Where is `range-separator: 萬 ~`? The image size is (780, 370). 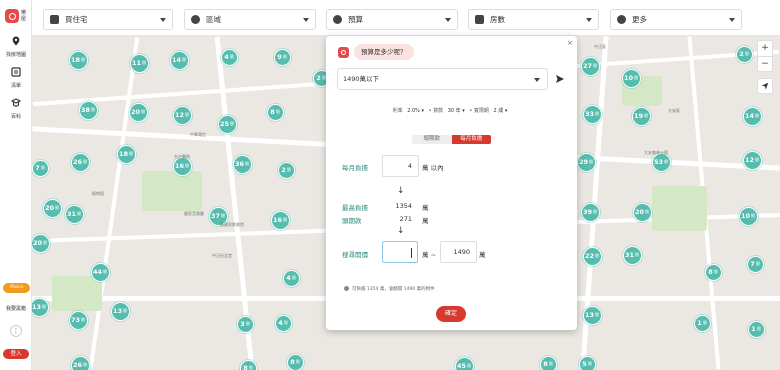
range-separator: 萬 ~ is located at coordinates (429, 255).